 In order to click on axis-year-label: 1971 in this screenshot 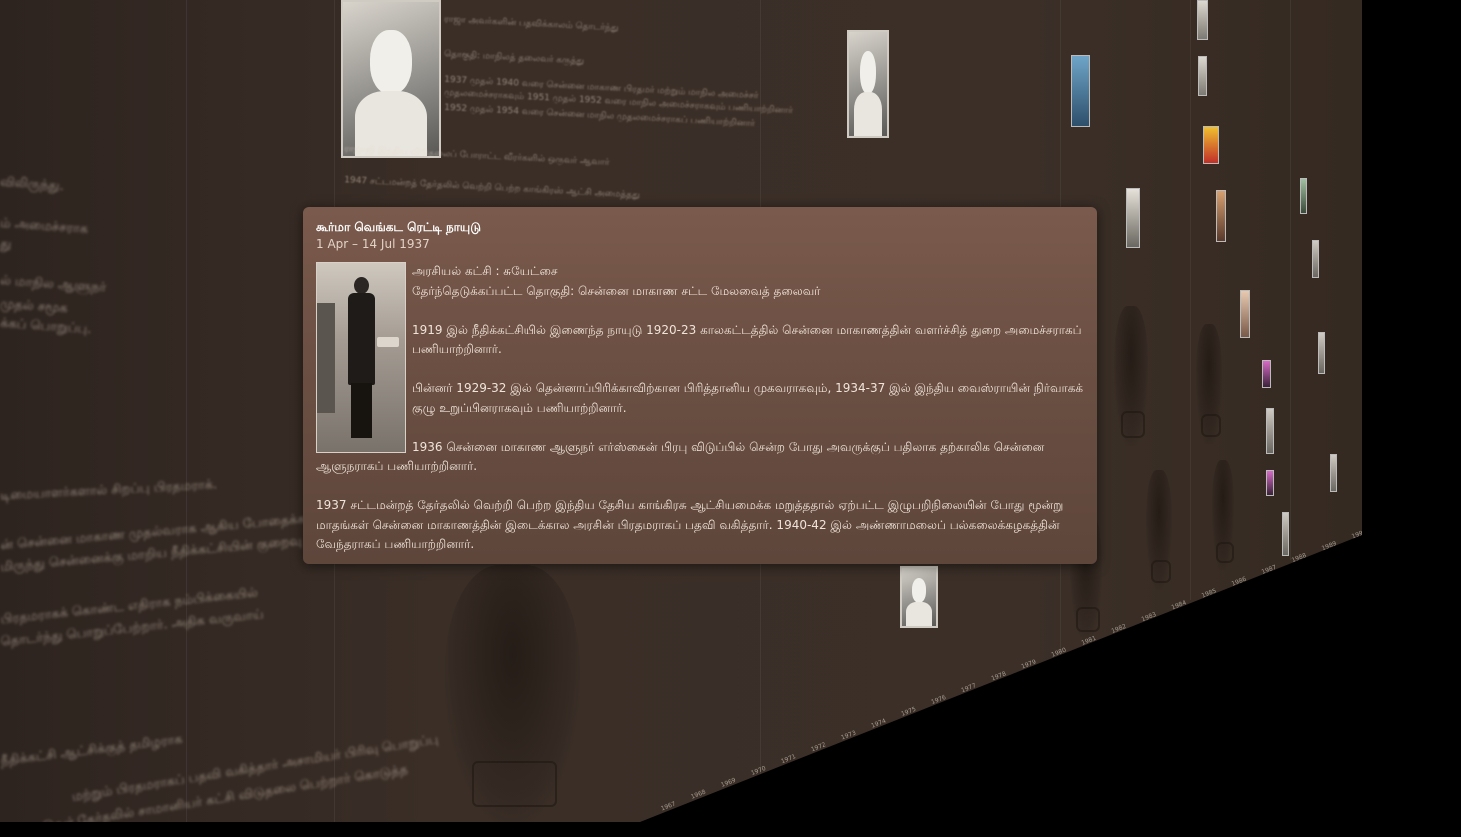, I will do `click(788, 759)`.